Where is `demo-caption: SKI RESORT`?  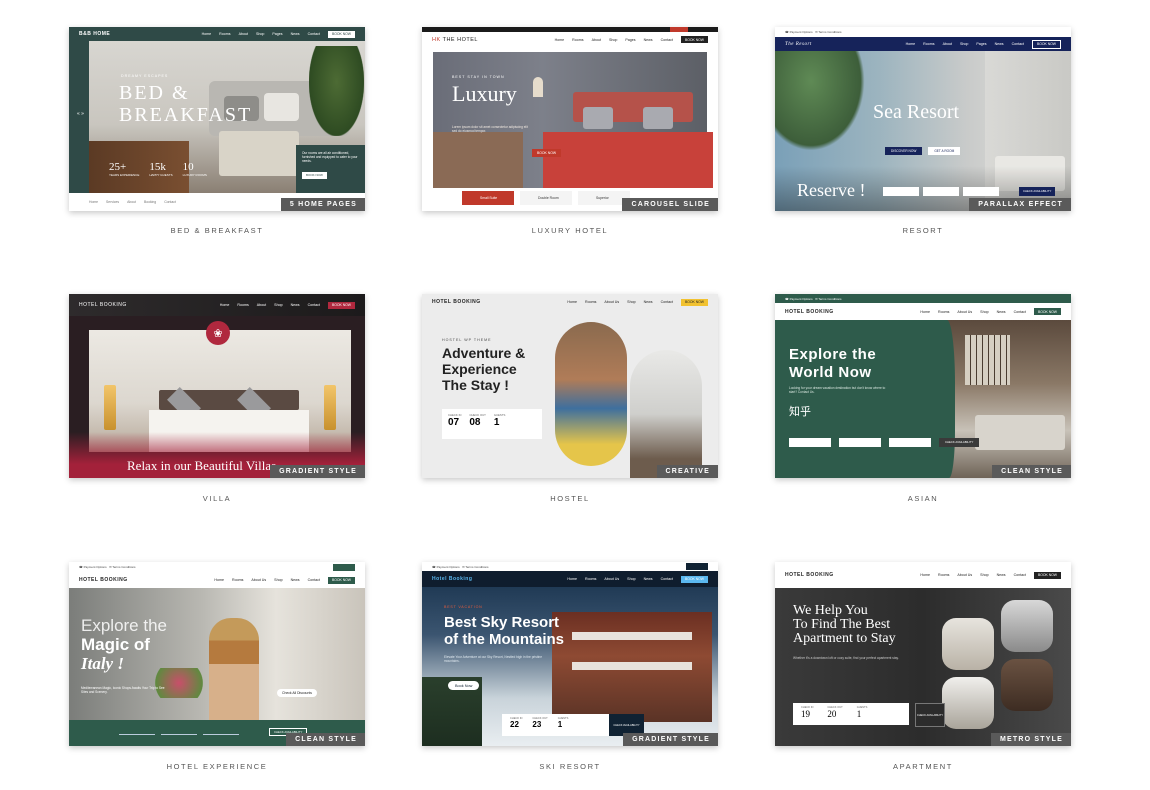
demo-caption: SKI RESORT is located at coordinates (570, 766).